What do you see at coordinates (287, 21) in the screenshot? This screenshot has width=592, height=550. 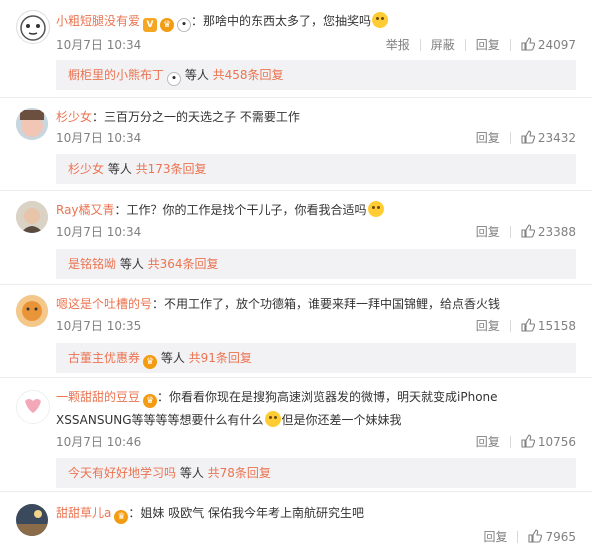 I see `comment-text: 那啥中的东西太多了，您抽奖吗` at bounding box center [287, 21].